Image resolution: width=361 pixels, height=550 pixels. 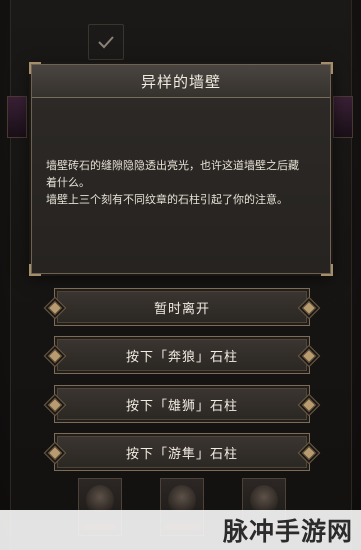 I want to click on confirm-slot, so click(x=106, y=42).